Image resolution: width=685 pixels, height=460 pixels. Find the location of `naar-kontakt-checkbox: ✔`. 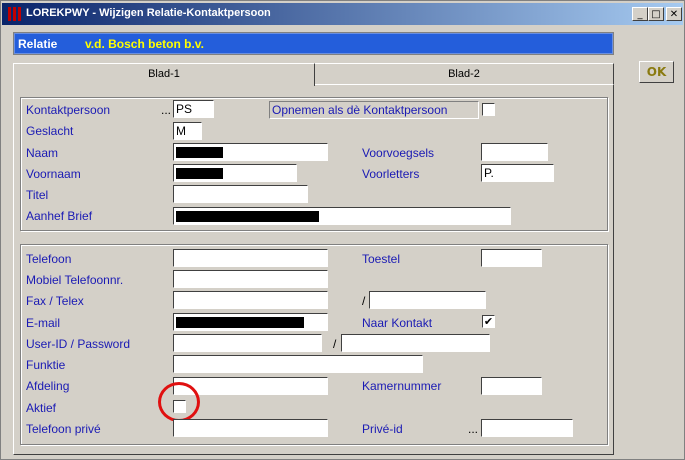

naar-kontakt-checkbox: ✔ is located at coordinates (488, 321).